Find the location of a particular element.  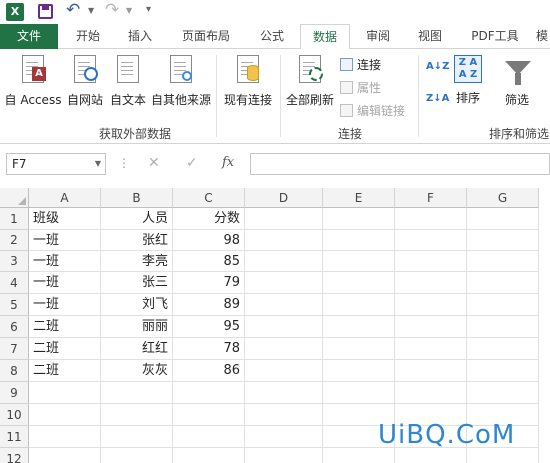

cell-a8: 二班 is located at coordinates (65, 371).